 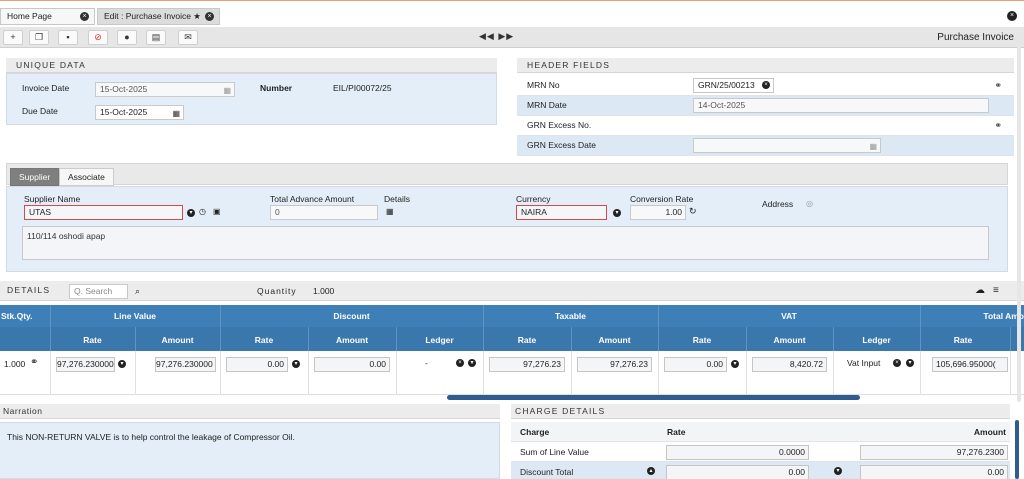 I want to click on cloud-download-icon: ☁, so click(x=980, y=290).